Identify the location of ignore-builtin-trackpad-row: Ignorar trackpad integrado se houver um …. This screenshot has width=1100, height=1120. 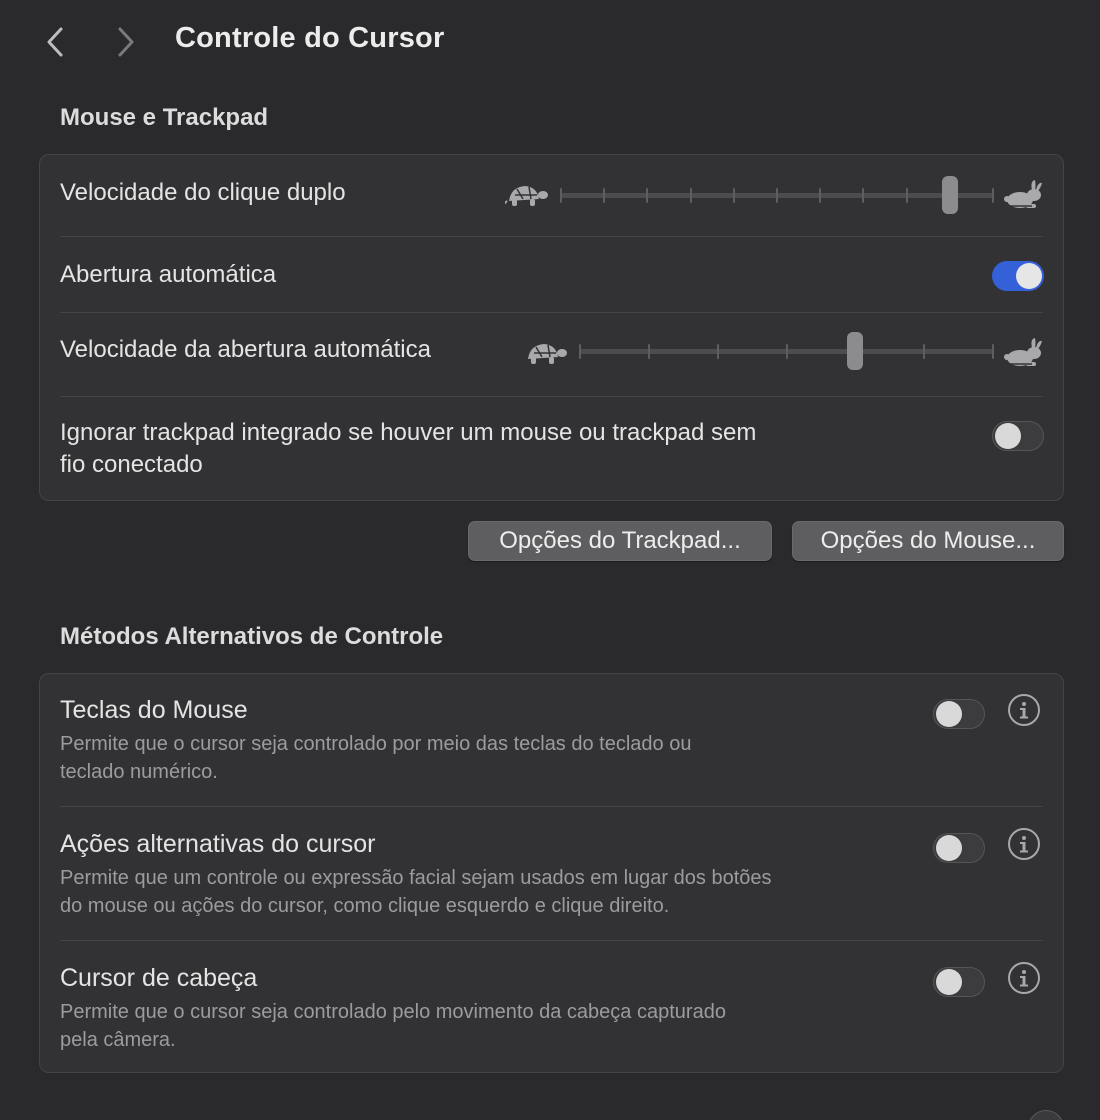
(551, 451).